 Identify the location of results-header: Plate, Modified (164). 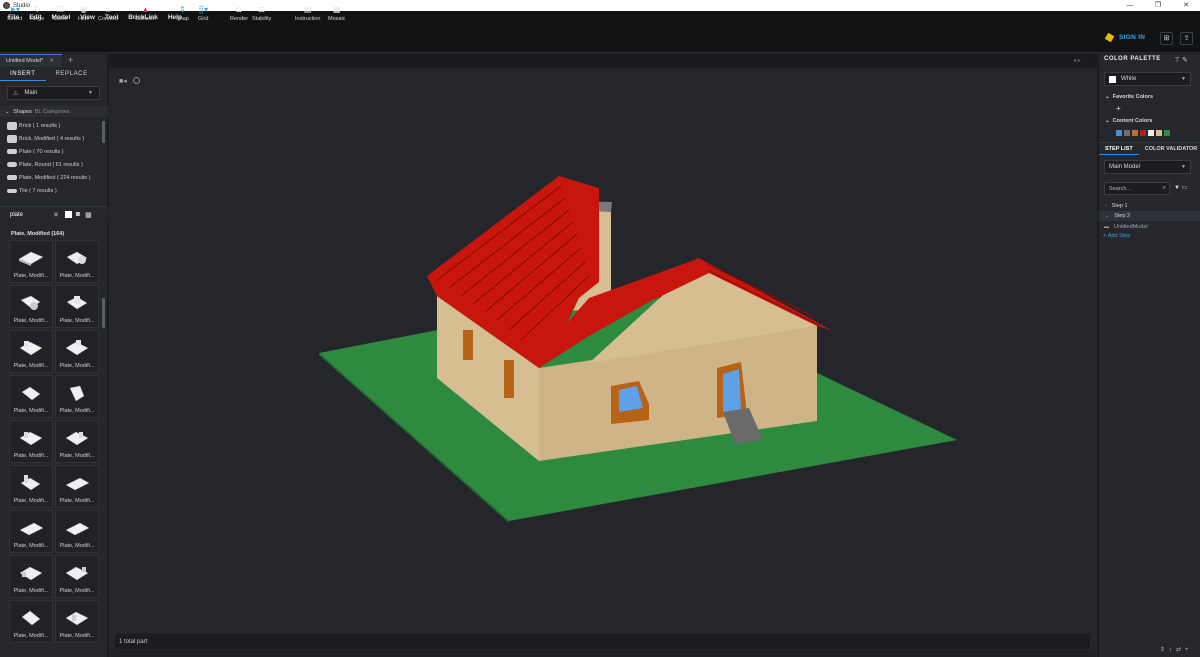
(38, 234).